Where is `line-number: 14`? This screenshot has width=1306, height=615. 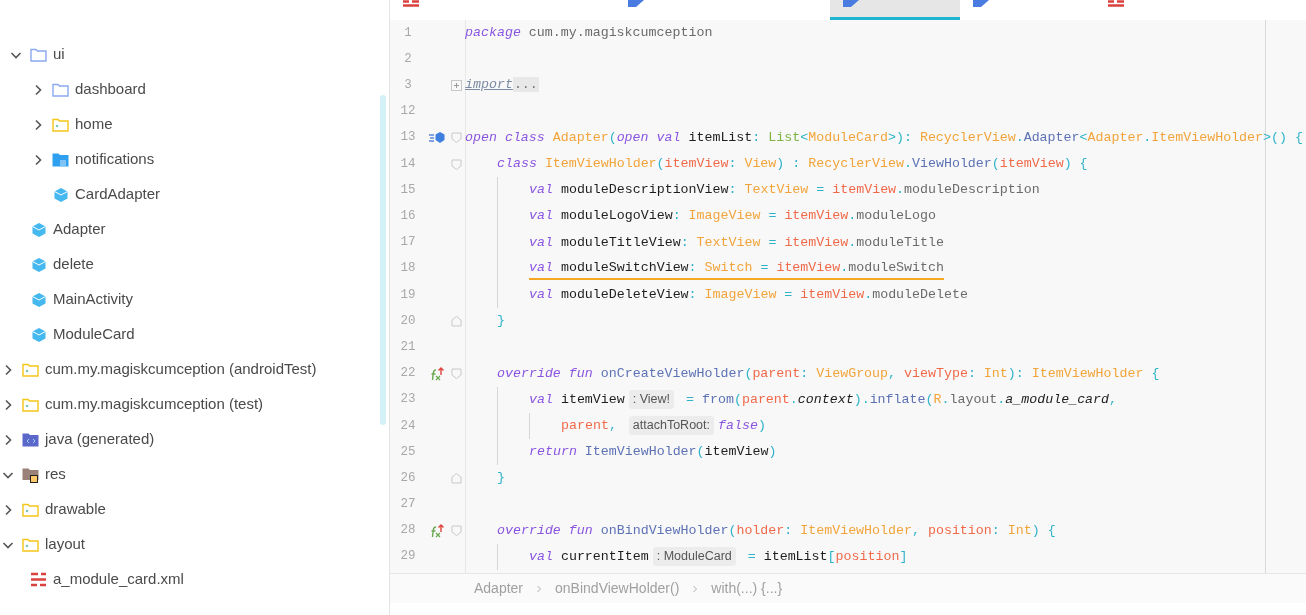
line-number: 14 is located at coordinates (408, 164).